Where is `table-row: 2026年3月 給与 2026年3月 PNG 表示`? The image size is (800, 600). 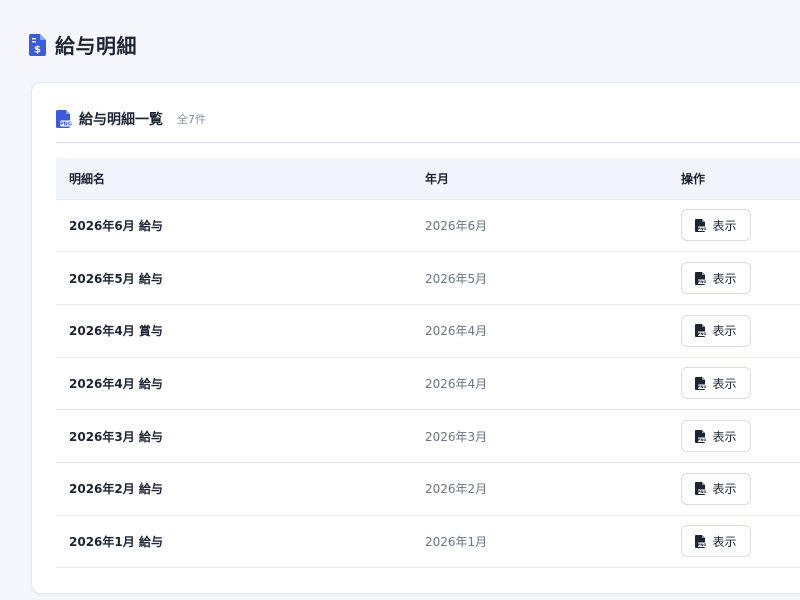
table-row: 2026年3月 給与 2026年3月 PNG 表示 is located at coordinates (428, 436).